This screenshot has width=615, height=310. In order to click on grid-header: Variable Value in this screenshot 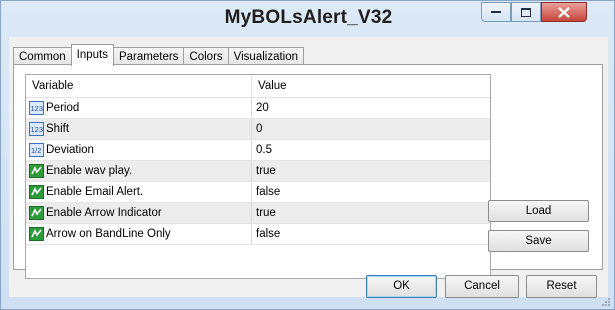, I will do `click(258, 86)`.